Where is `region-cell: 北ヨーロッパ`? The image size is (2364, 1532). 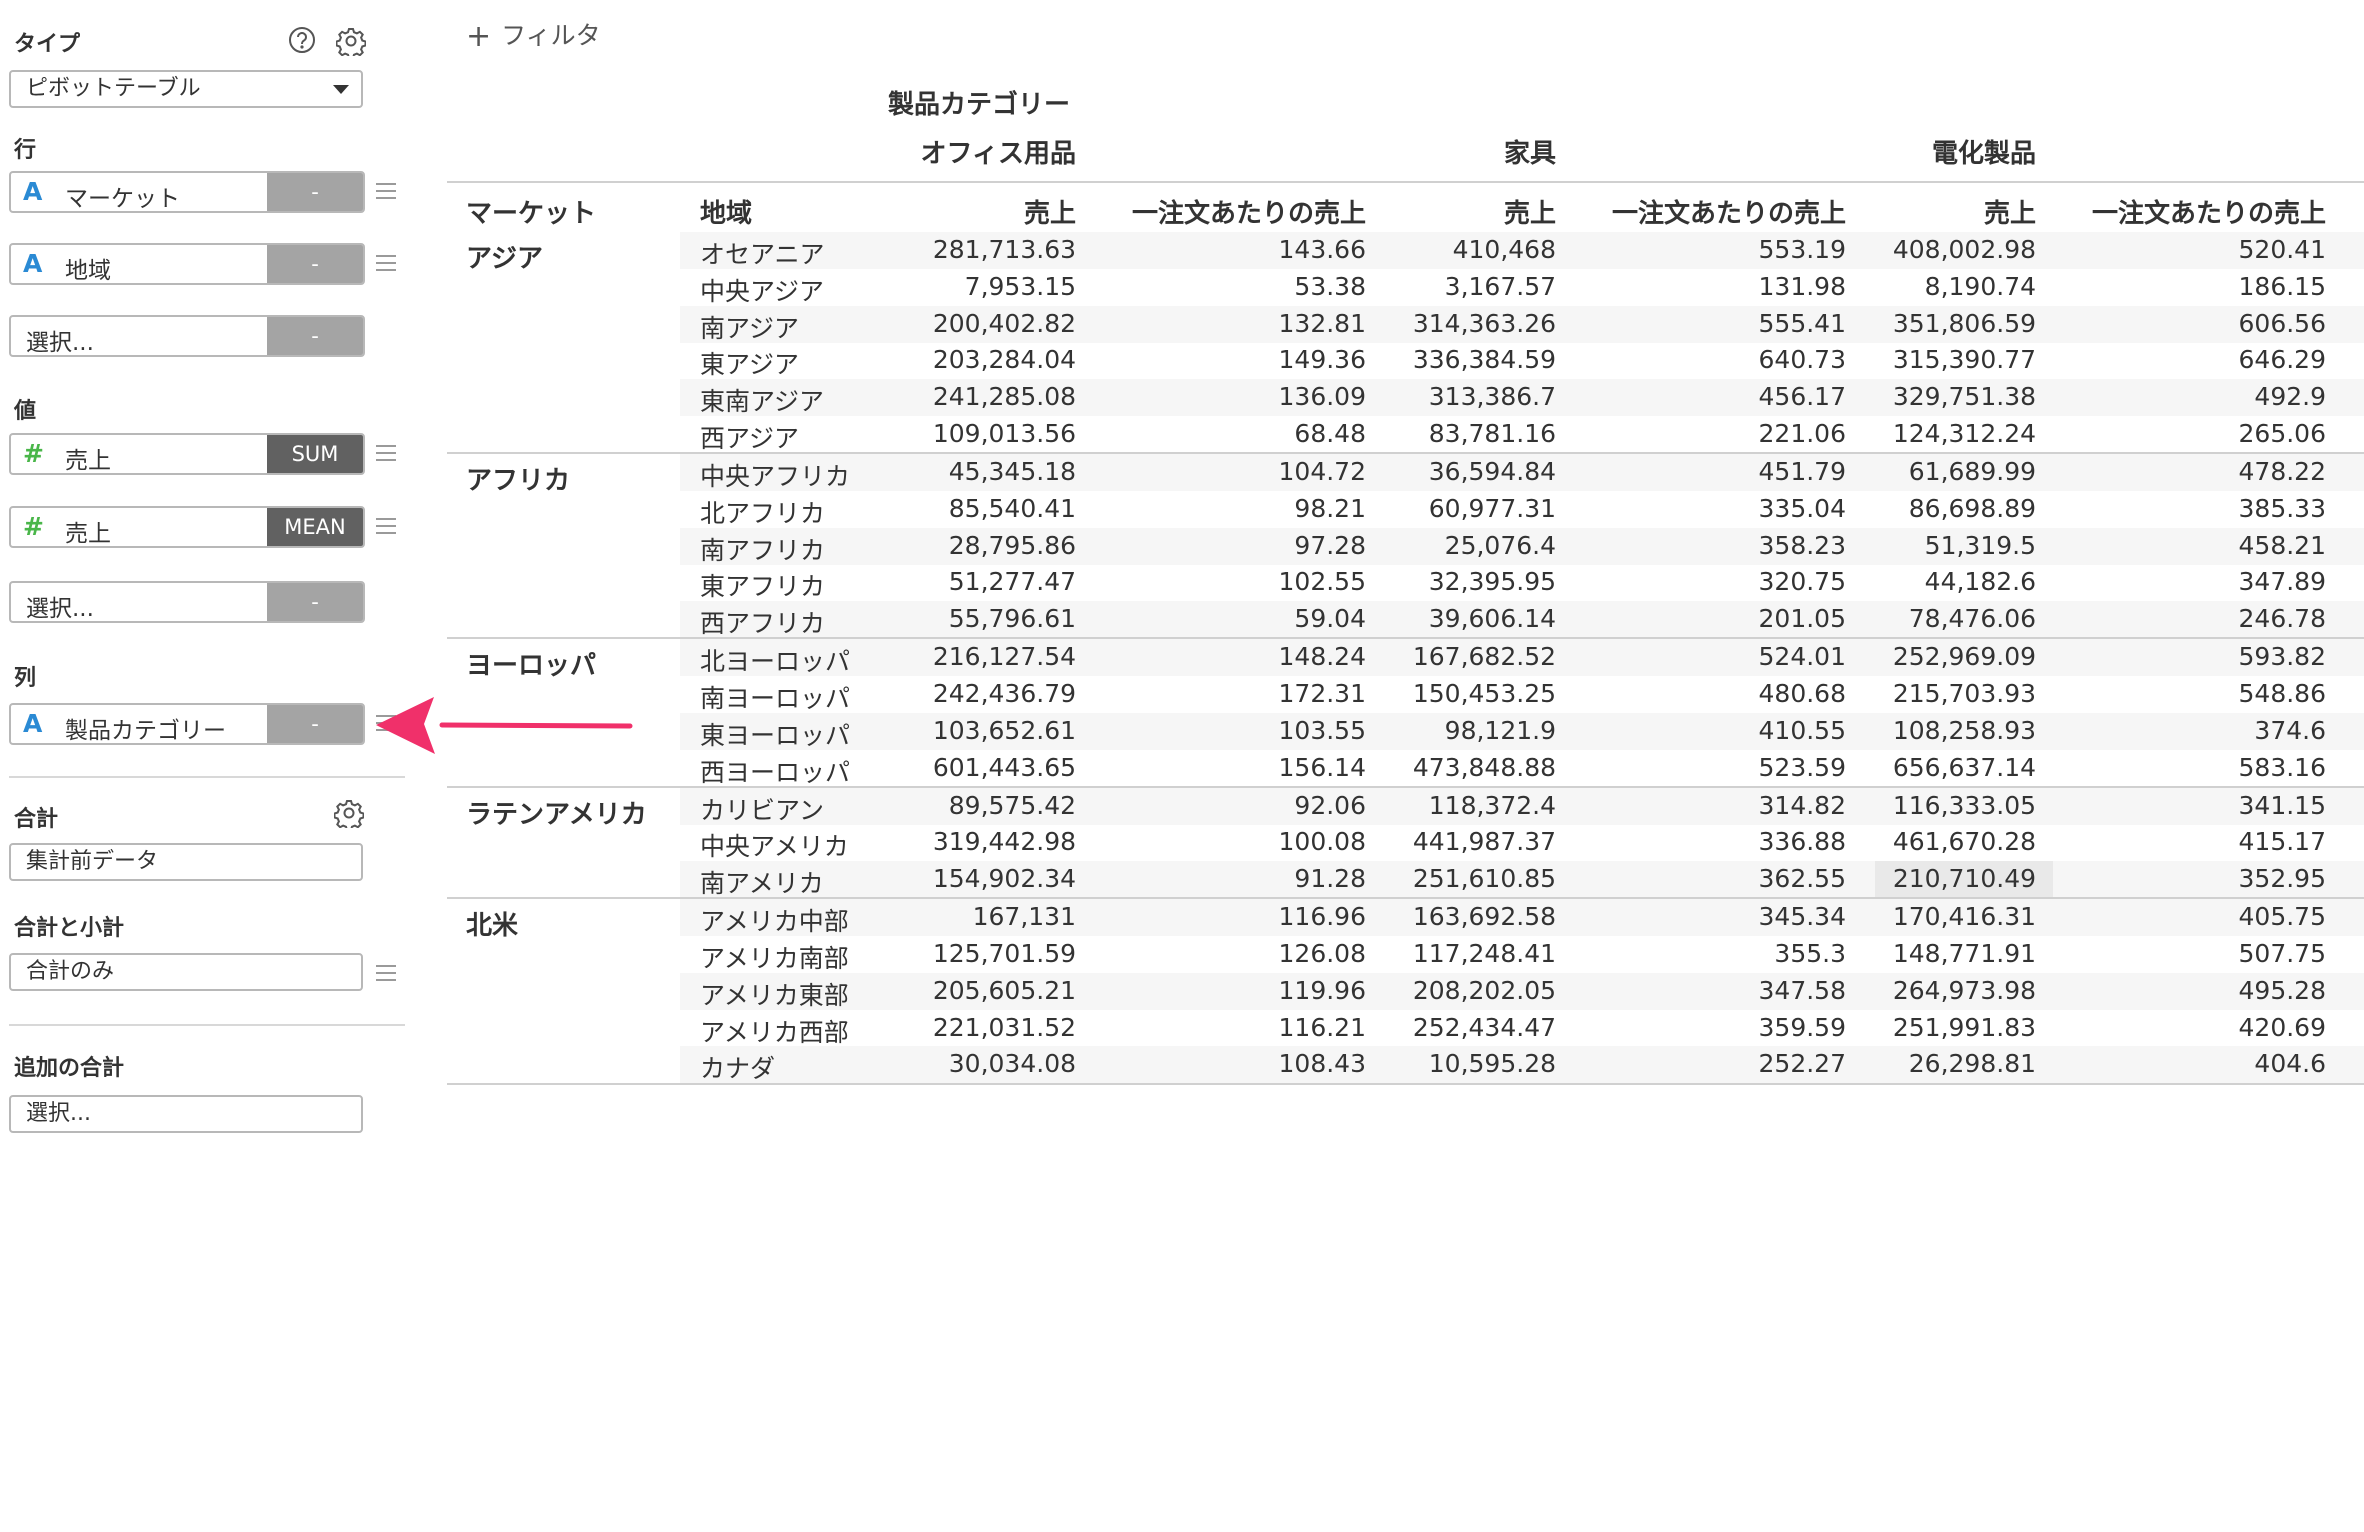 region-cell: 北ヨーロッパ is located at coordinates (775, 662).